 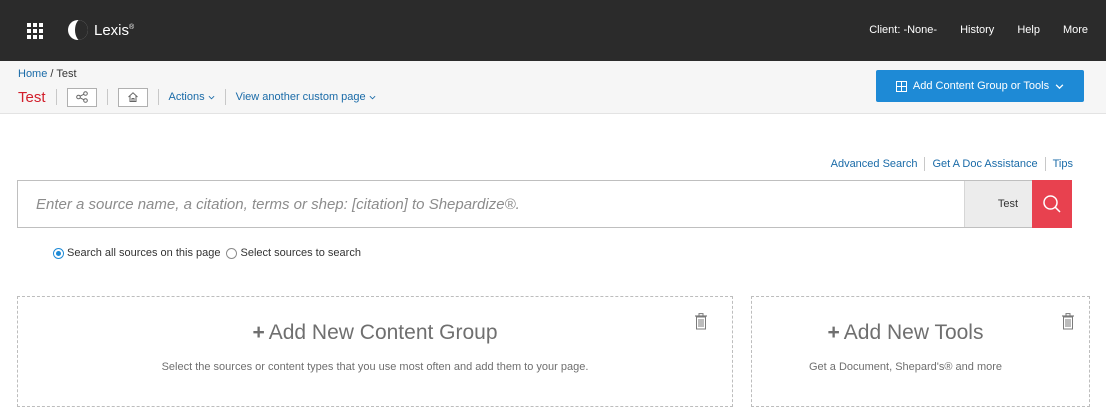 What do you see at coordinates (32, 97) in the screenshot?
I see `page-title: Test` at bounding box center [32, 97].